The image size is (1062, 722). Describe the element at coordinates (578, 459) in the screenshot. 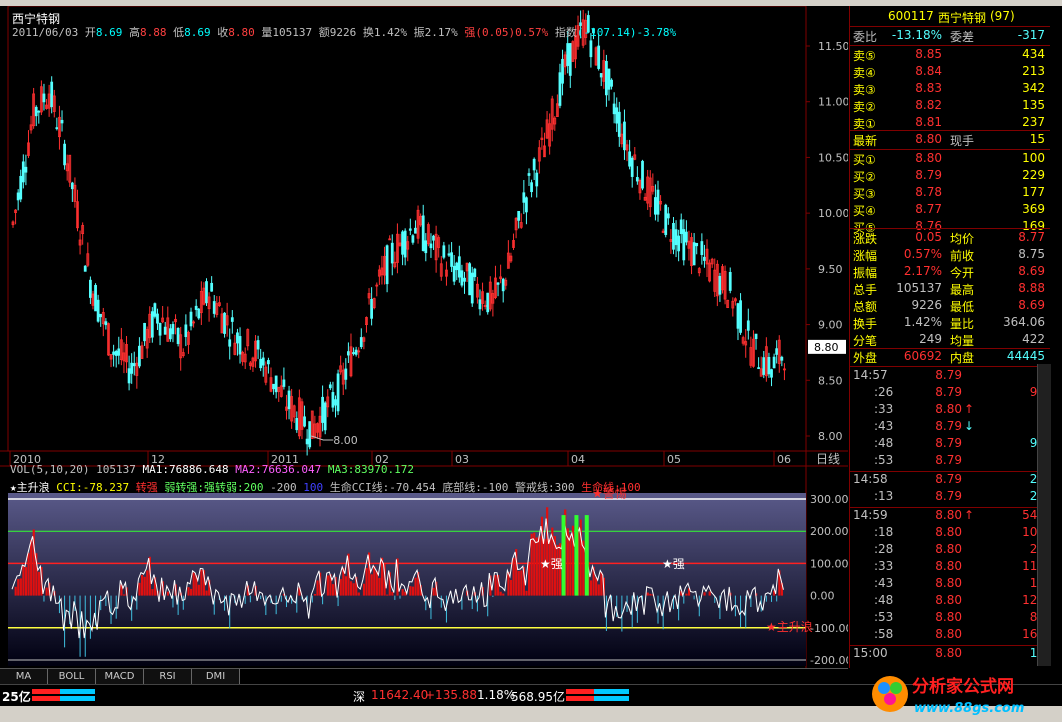

I see `date-tick-label: 04` at that location.